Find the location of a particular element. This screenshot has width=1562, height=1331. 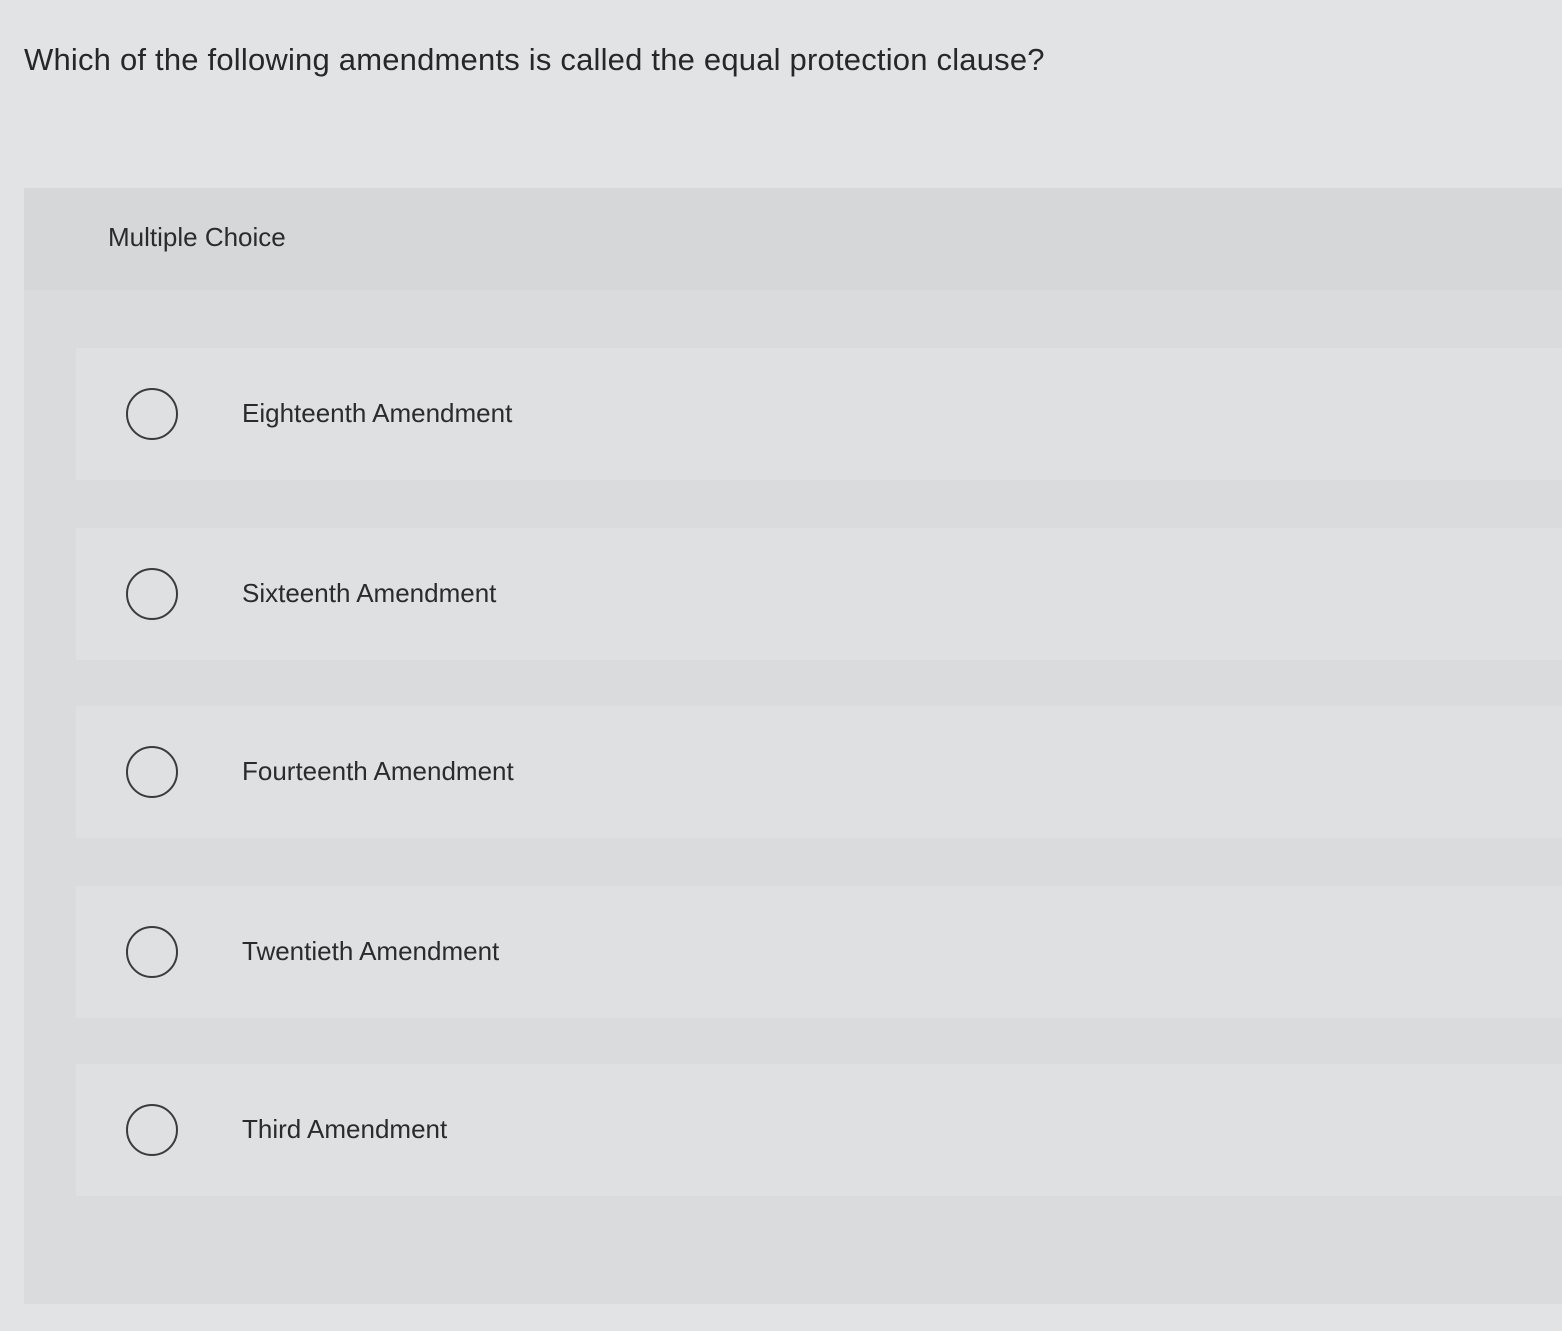

multiple-choice-label: Multiple Choice is located at coordinates (197, 237).